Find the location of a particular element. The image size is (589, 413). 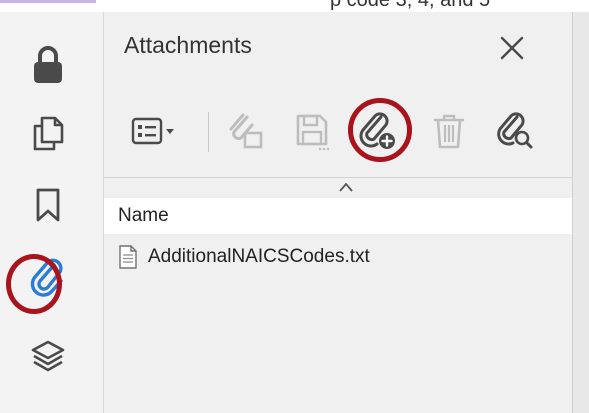

bookmark-icon is located at coordinates (48, 205).